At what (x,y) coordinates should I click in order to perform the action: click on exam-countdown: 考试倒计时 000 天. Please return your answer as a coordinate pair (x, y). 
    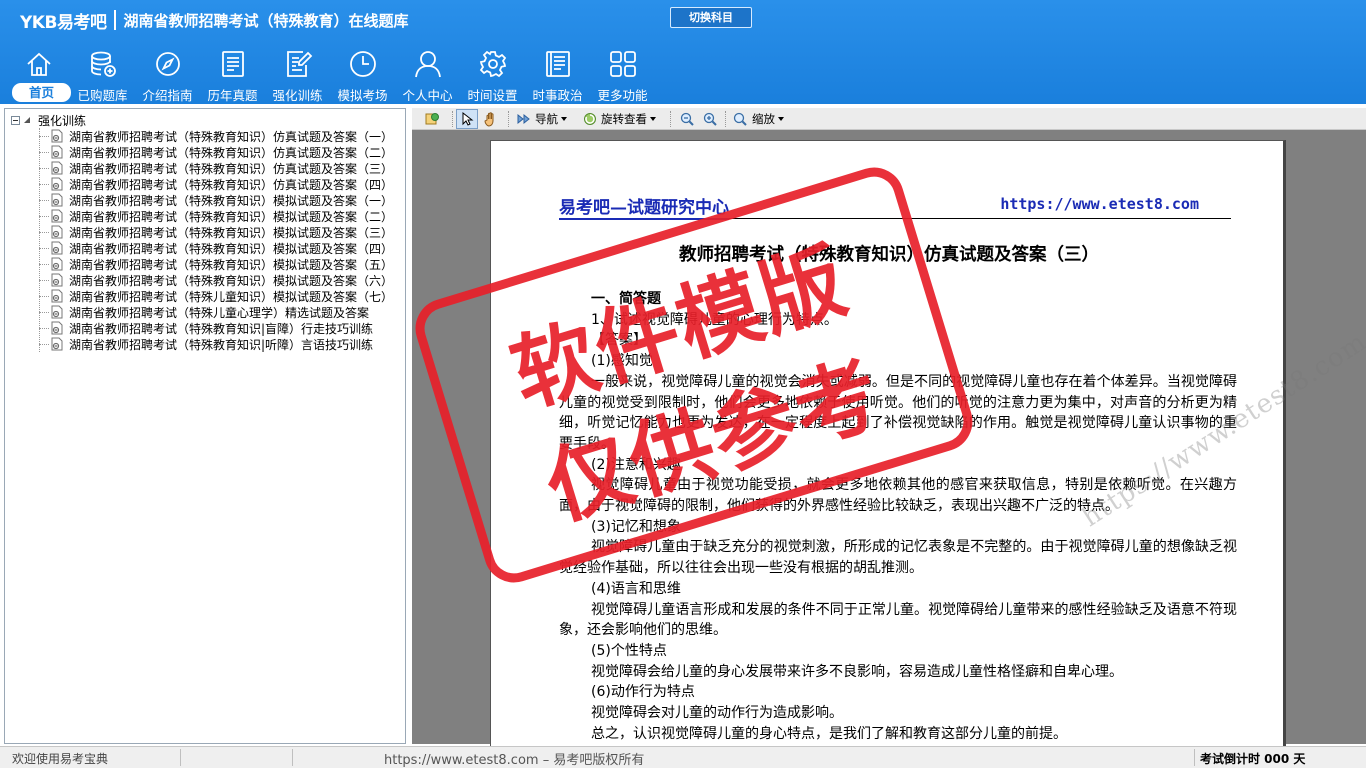
    Looking at the image, I should click on (1253, 759).